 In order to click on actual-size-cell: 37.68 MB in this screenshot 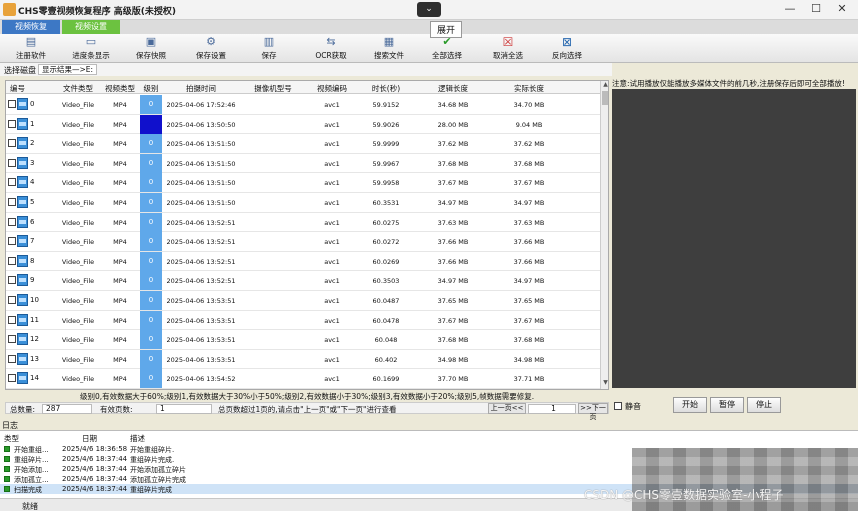, I will do `click(529, 163)`.